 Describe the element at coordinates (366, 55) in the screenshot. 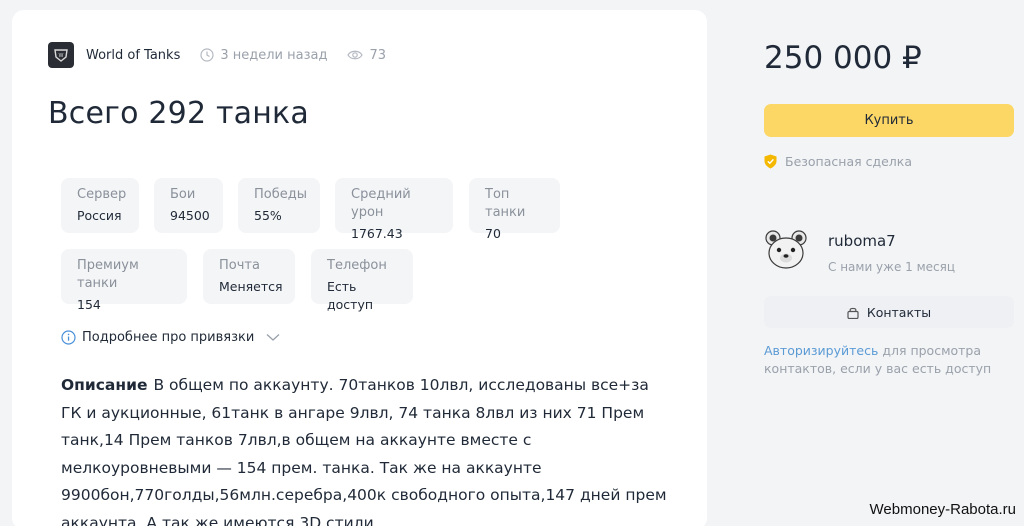

I see `view-count: 73` at that location.